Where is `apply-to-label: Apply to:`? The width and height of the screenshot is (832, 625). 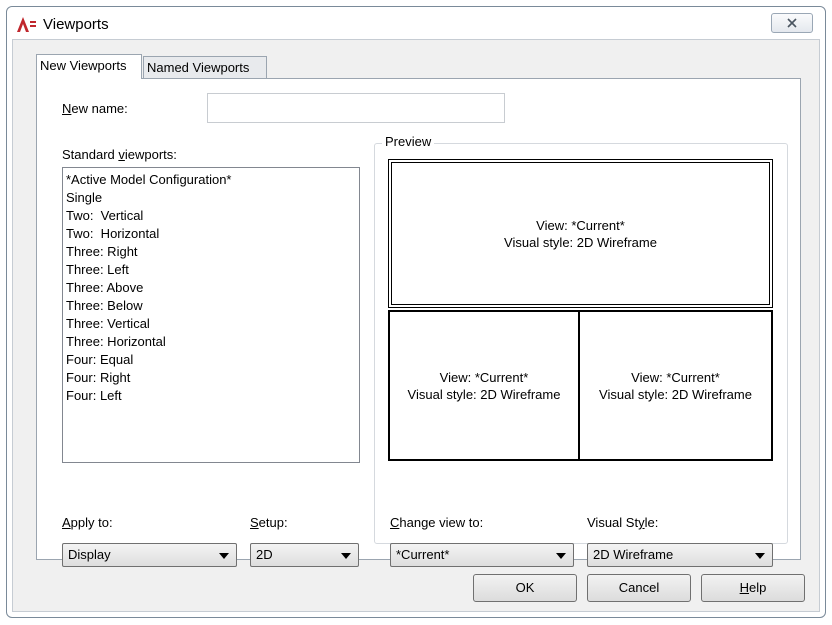 apply-to-label: Apply to: is located at coordinates (87, 522).